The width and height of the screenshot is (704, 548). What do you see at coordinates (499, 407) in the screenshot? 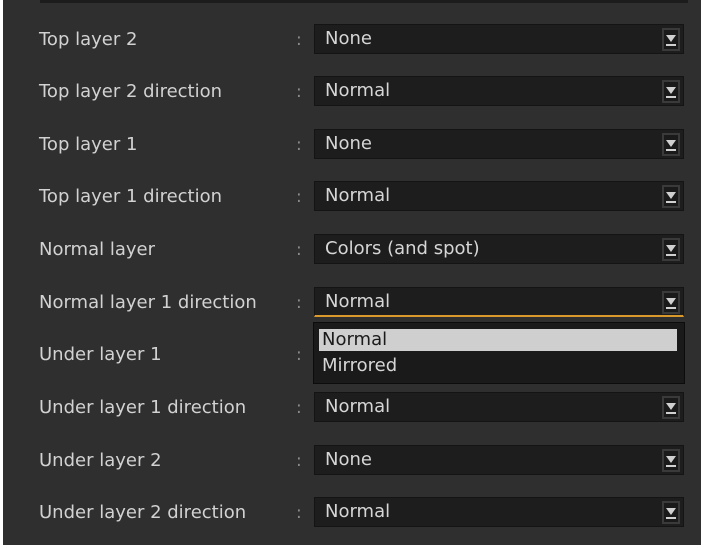
I see `under-layer-1-direction-select: Normal` at bounding box center [499, 407].